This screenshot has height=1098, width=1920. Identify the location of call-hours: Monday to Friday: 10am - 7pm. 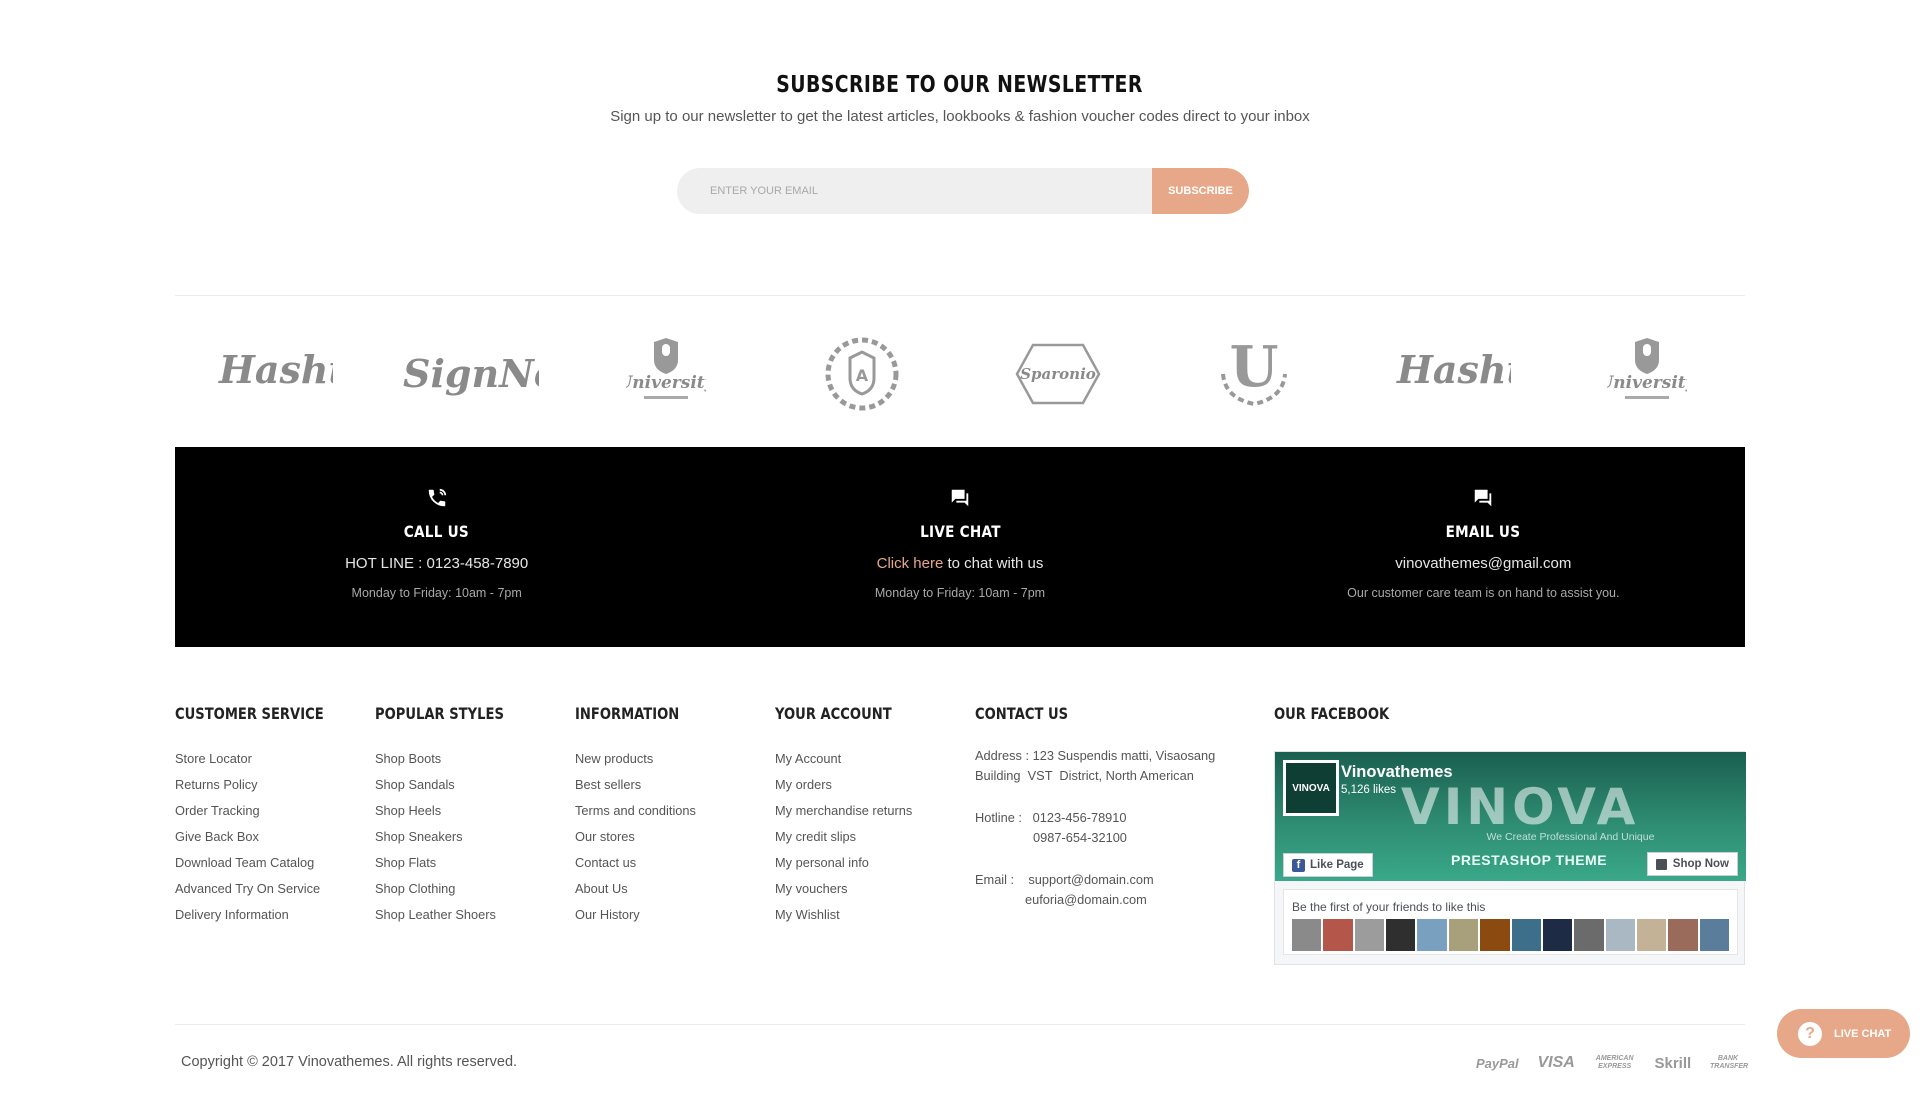
(436, 593).